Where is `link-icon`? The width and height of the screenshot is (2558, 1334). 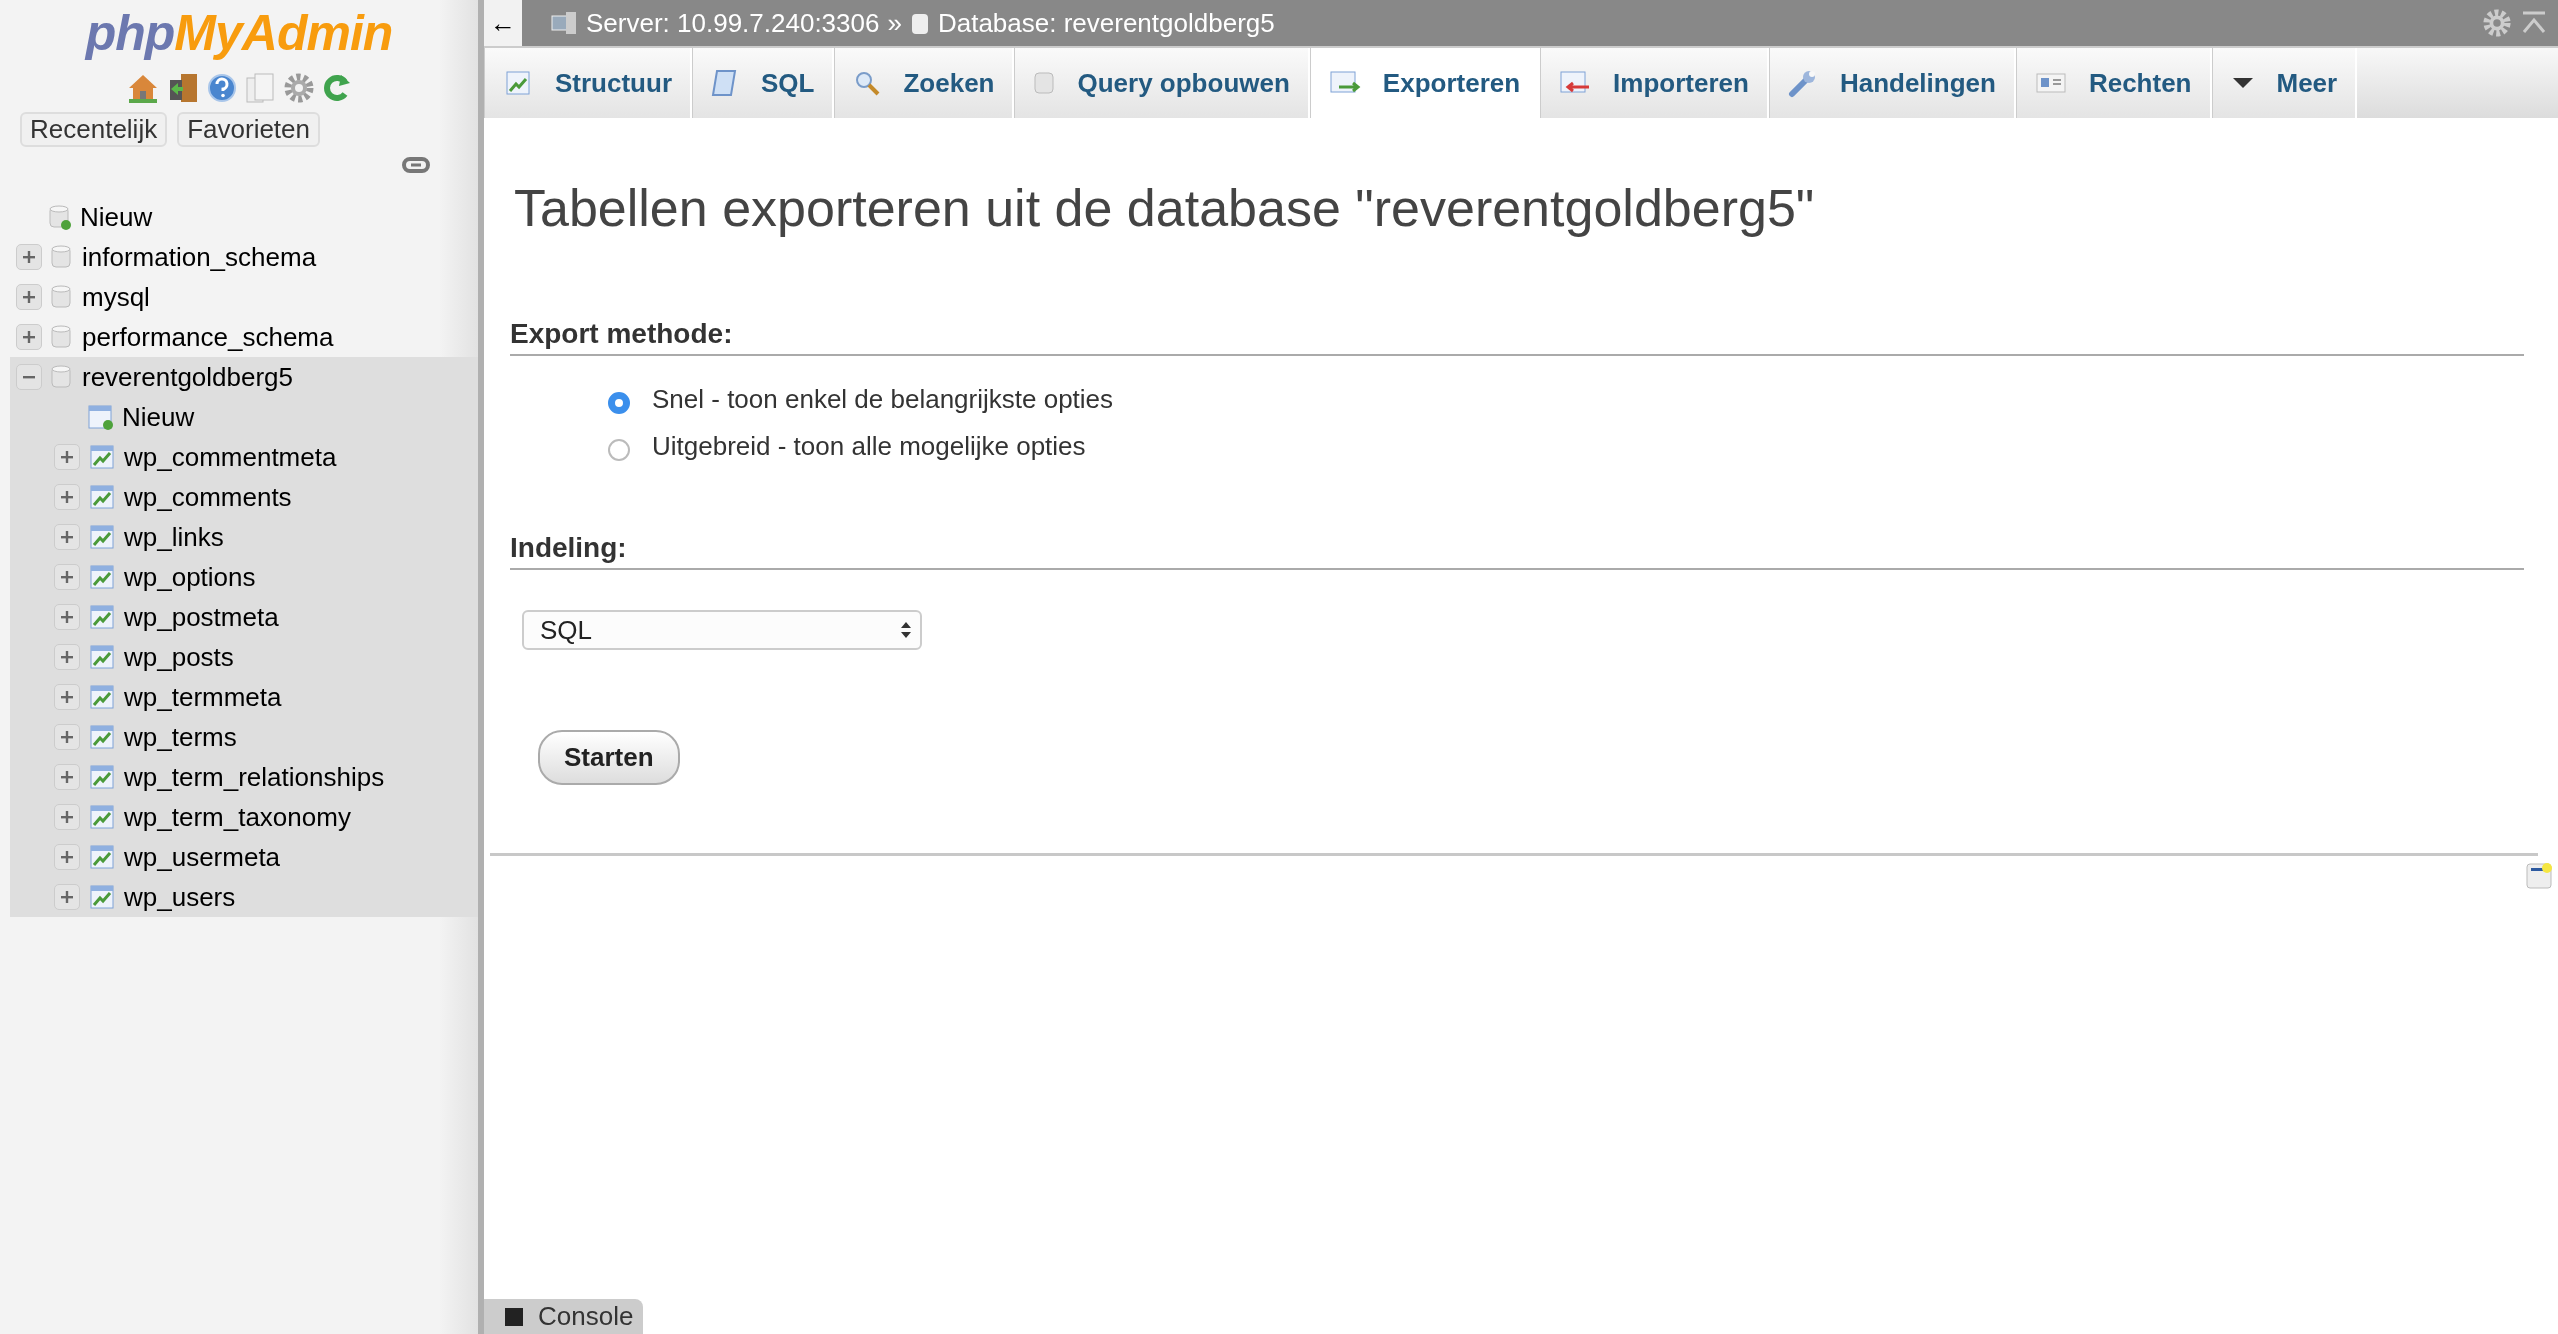
link-icon is located at coordinates (416, 165).